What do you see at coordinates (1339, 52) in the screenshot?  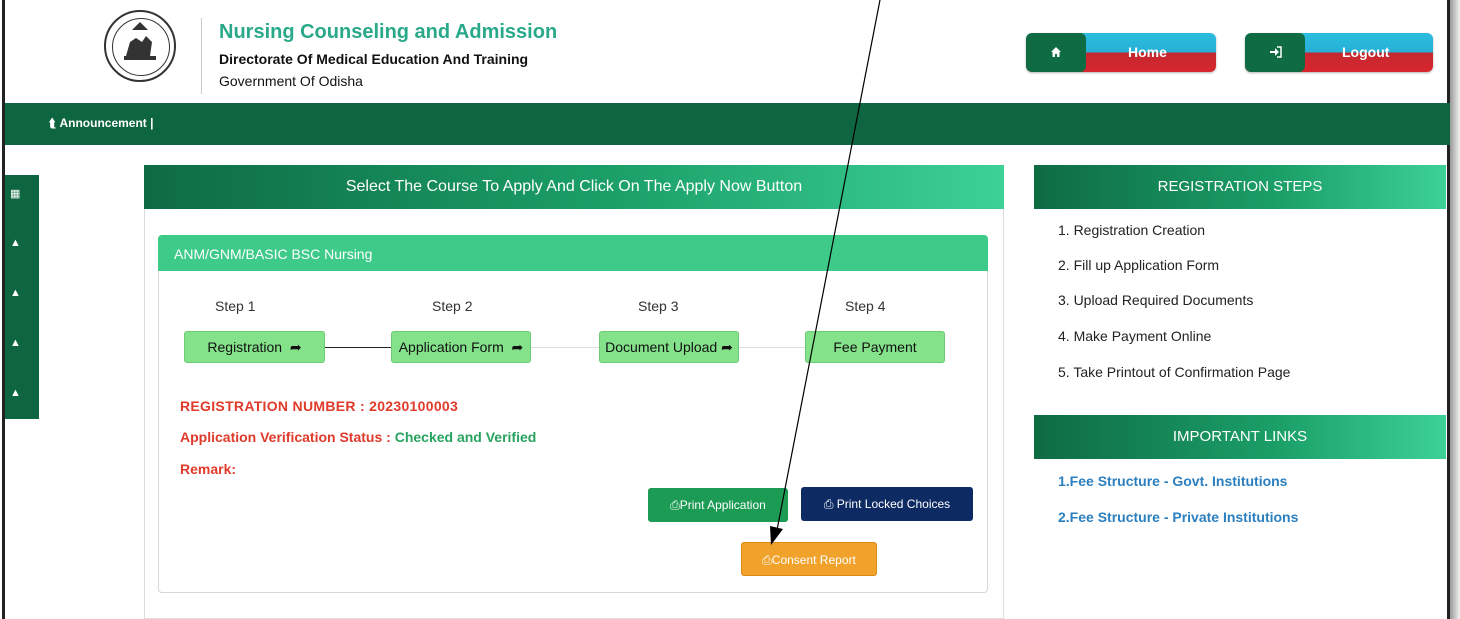 I see `logout-button: Logout` at bounding box center [1339, 52].